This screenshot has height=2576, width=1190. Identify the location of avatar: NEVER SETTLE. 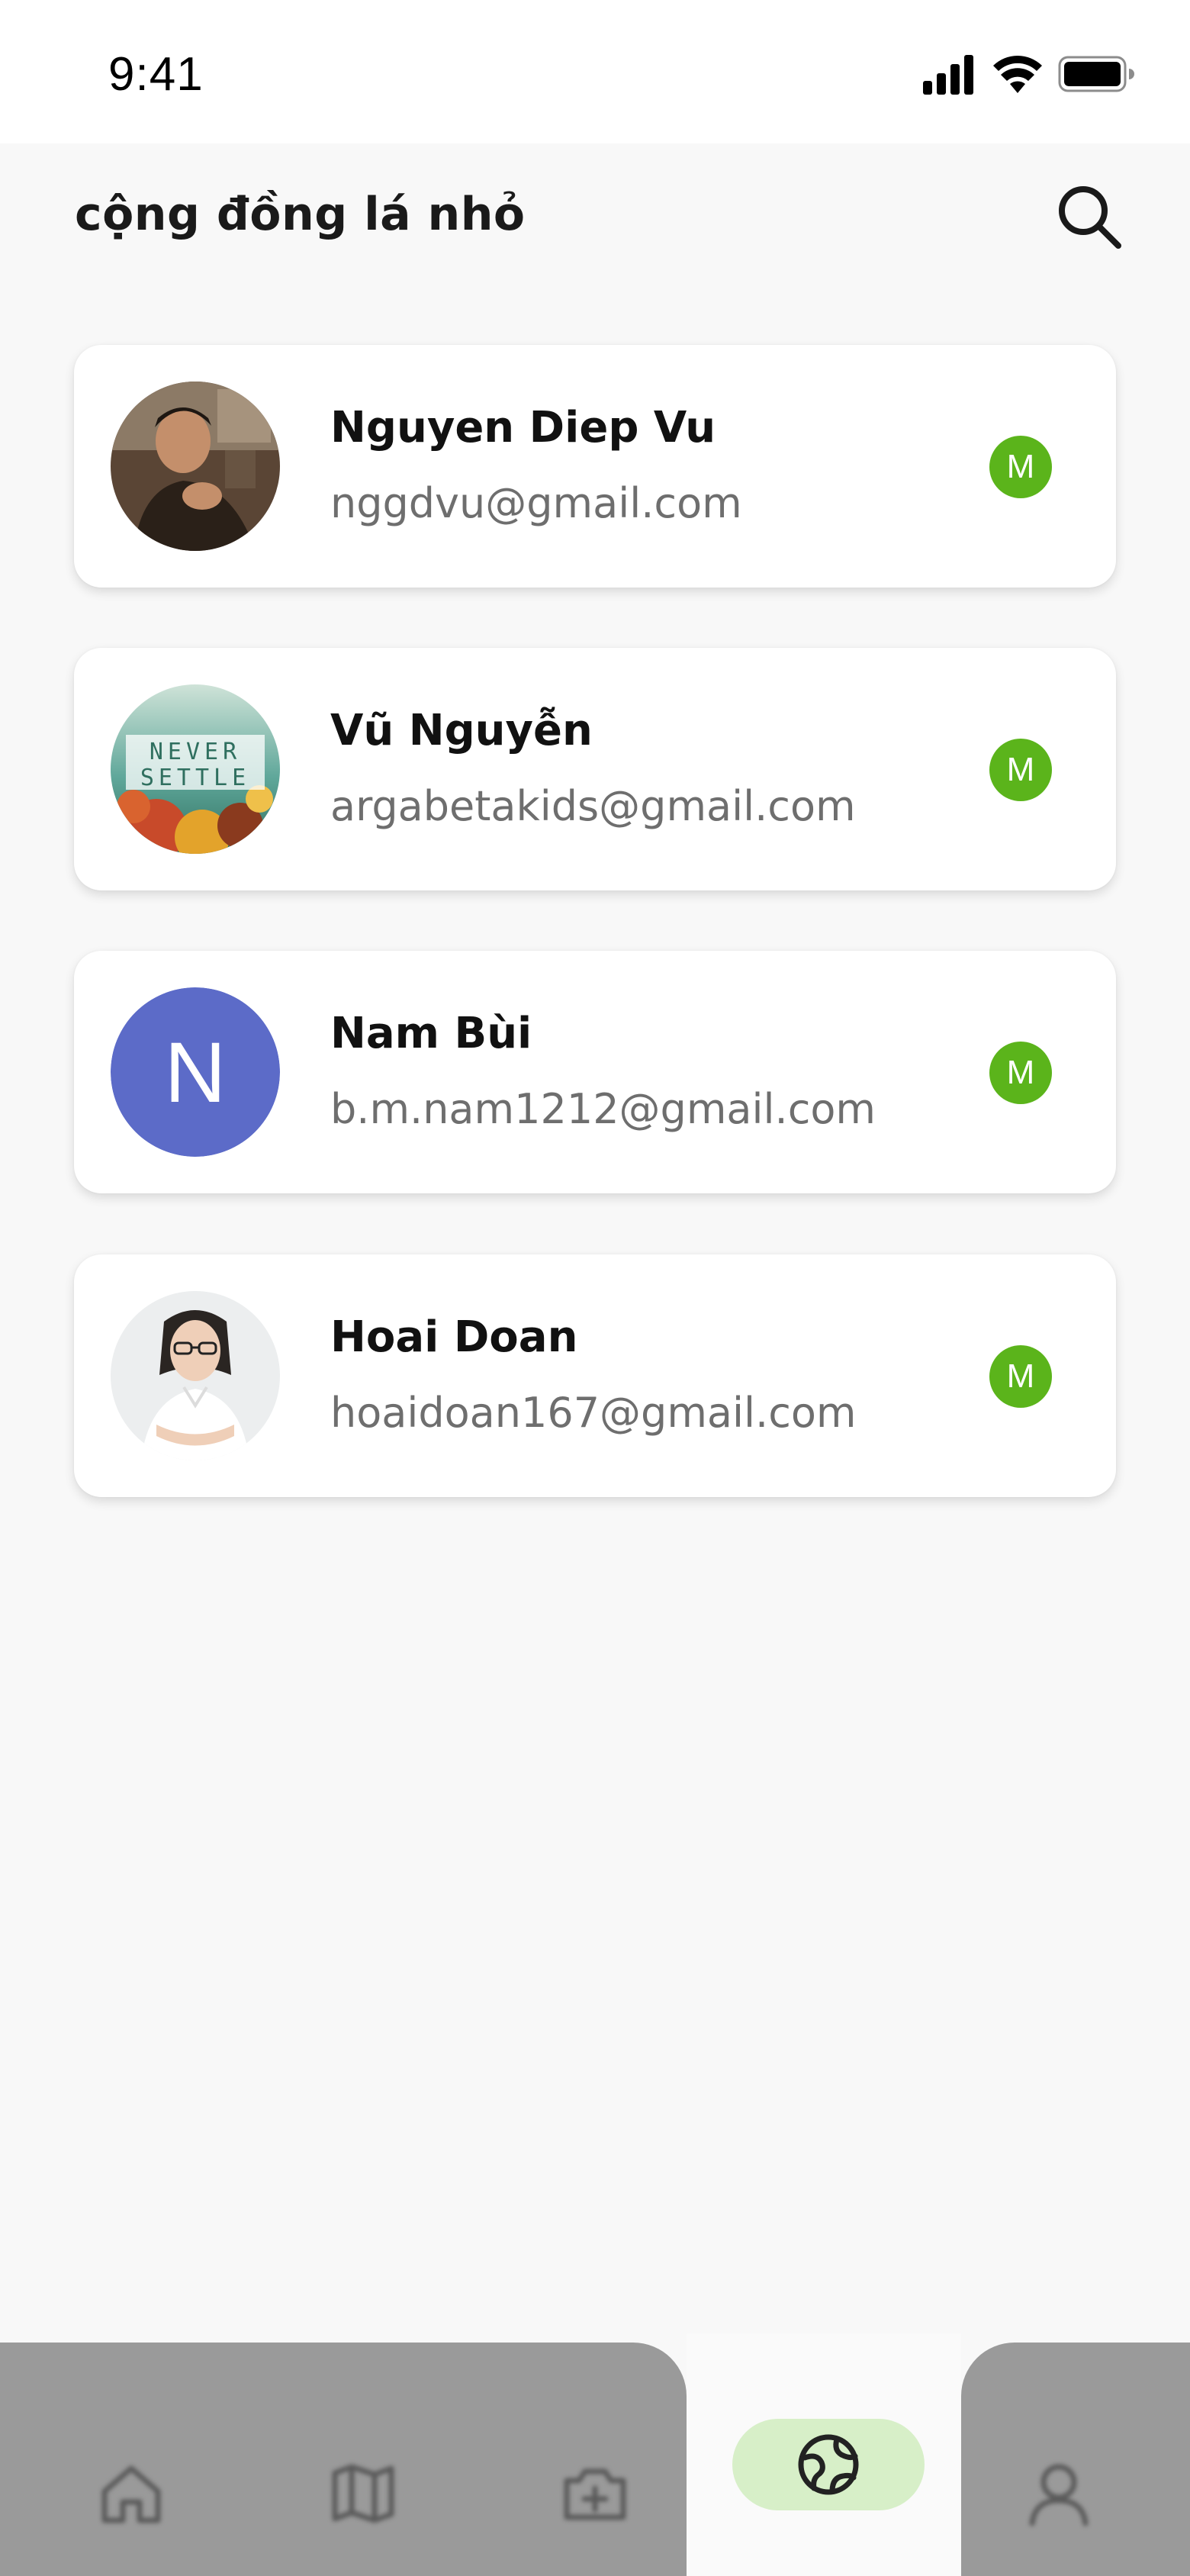
(195, 769).